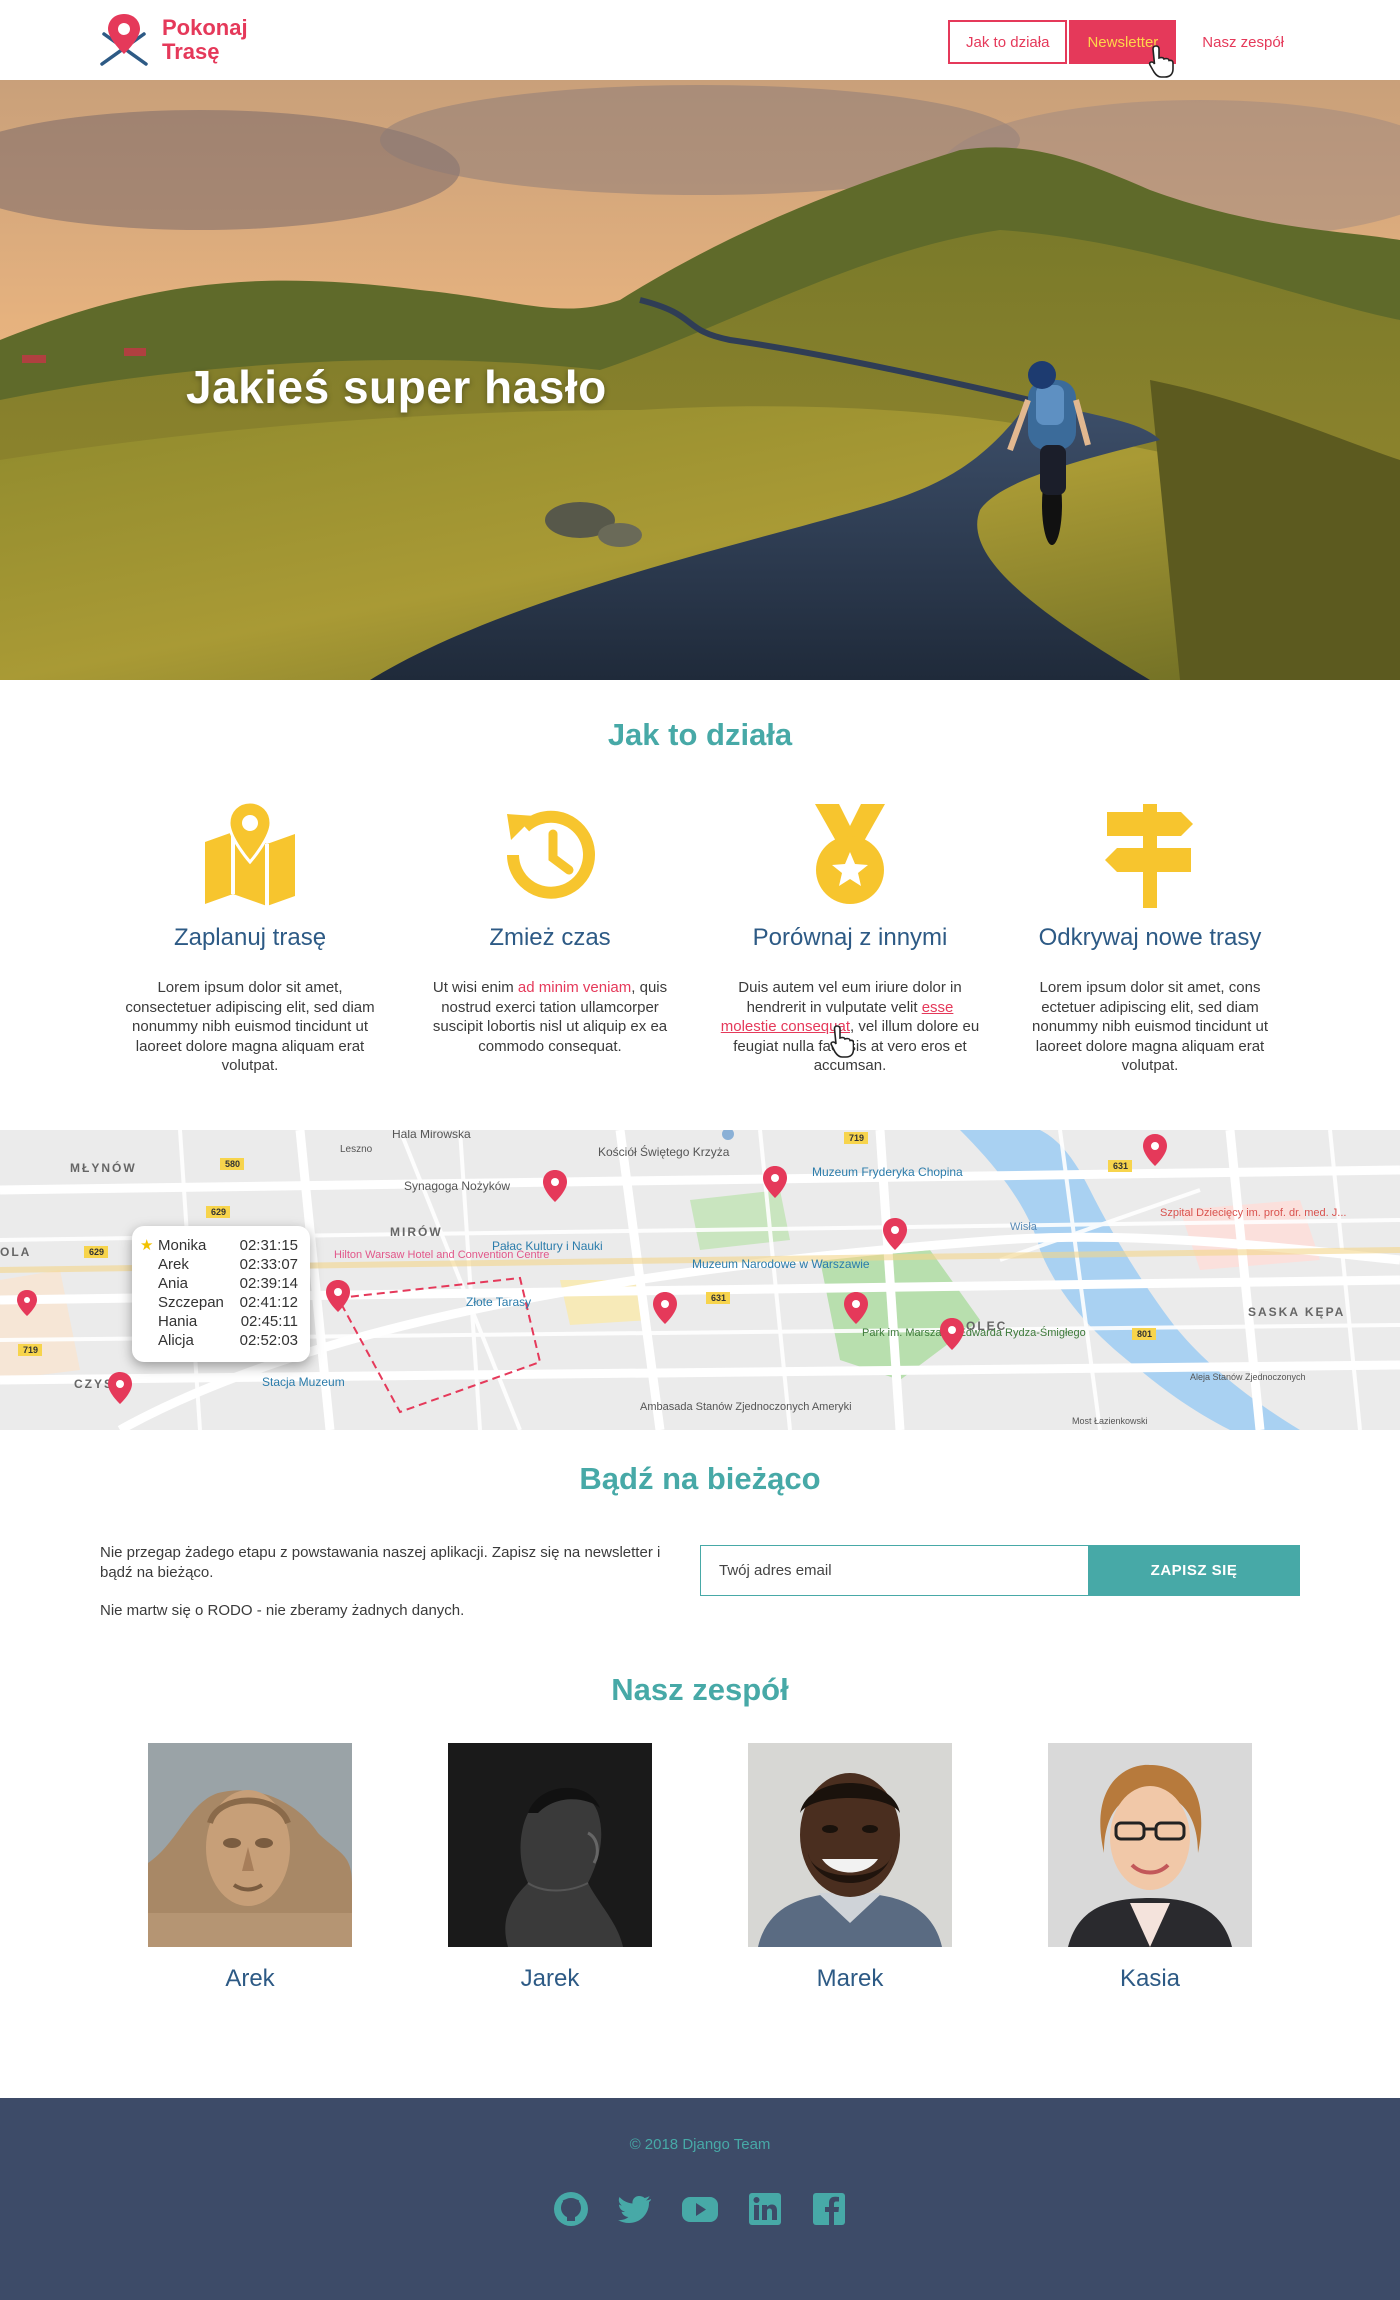 This screenshot has height=2300, width=1400. I want to click on medal-icon, so click(850, 854).